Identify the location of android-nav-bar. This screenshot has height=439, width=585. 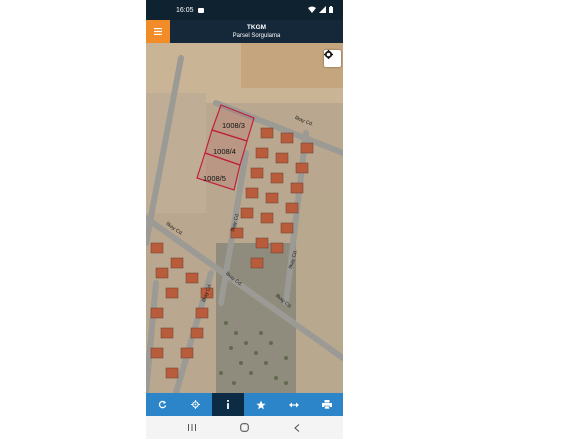
(244, 427).